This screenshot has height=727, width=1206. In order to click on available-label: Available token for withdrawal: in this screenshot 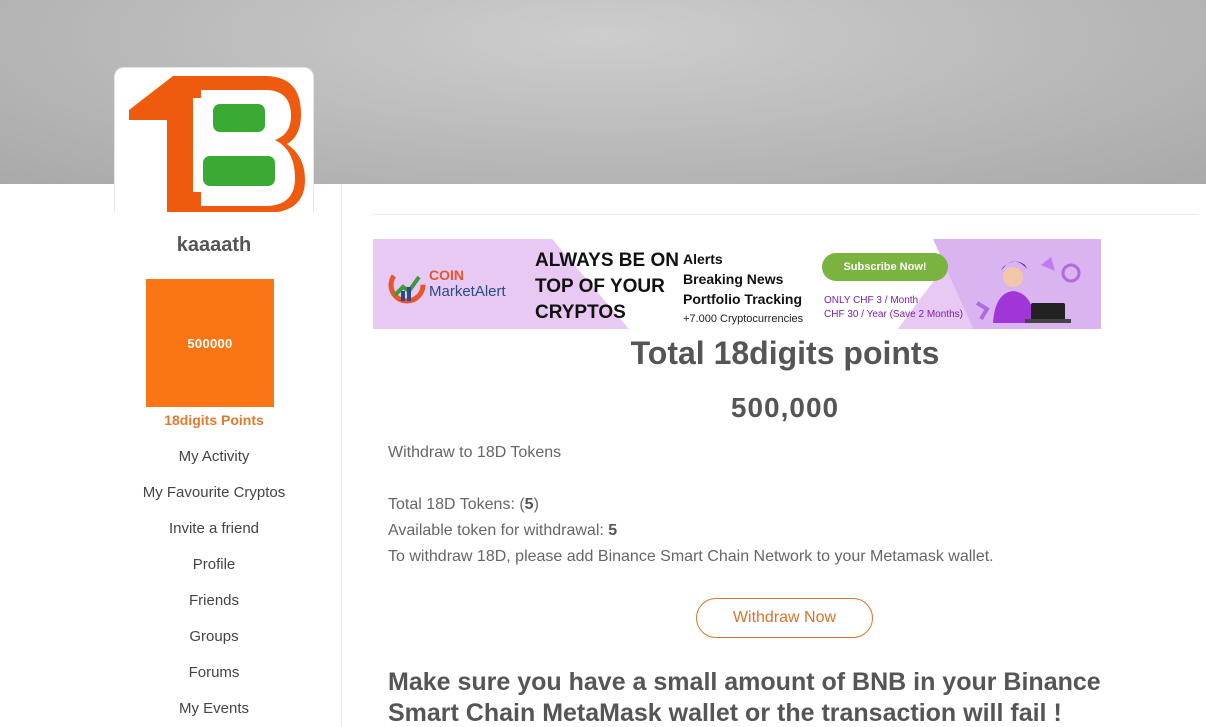, I will do `click(498, 530)`.